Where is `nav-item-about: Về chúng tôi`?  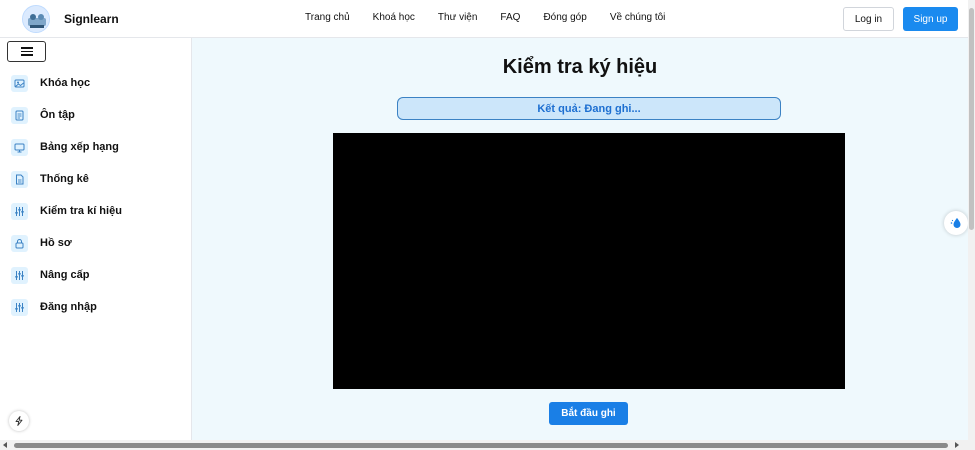
nav-item-about: Về chúng tôi is located at coordinates (638, 17).